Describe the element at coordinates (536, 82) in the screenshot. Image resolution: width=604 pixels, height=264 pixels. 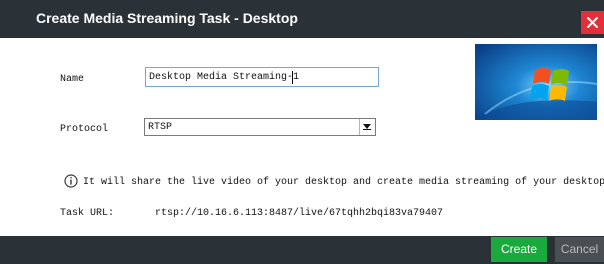
I see `desktop-preview-thumbnail` at that location.